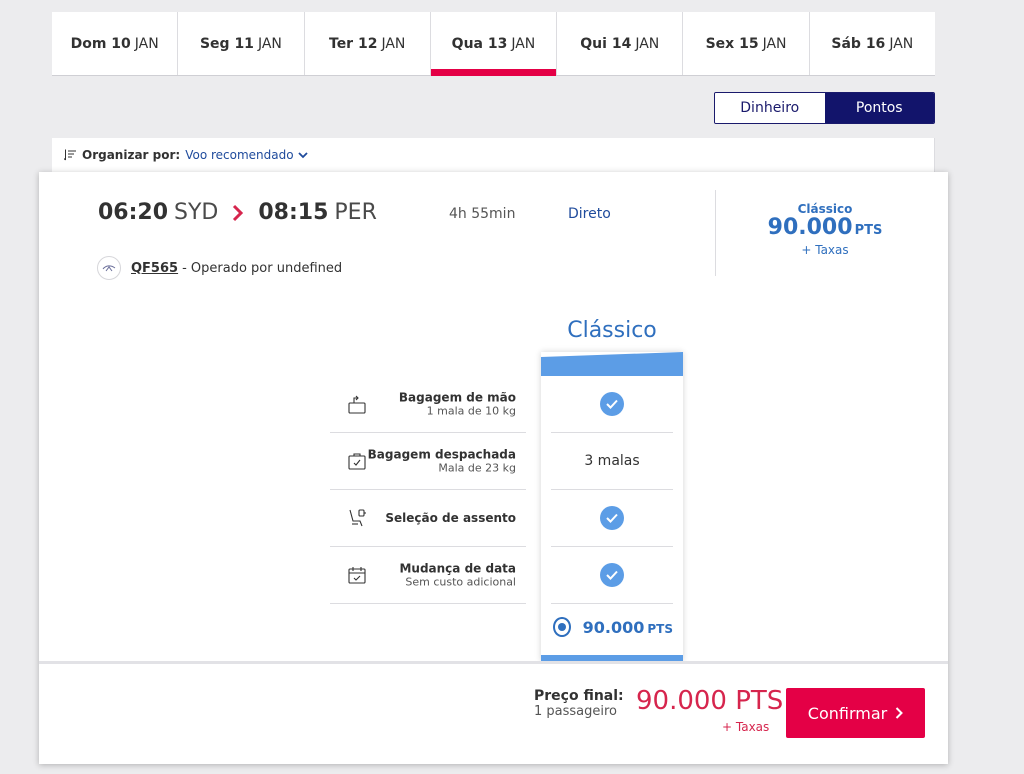  What do you see at coordinates (357, 404) in the screenshot?
I see `carry-on-bag-icon` at bounding box center [357, 404].